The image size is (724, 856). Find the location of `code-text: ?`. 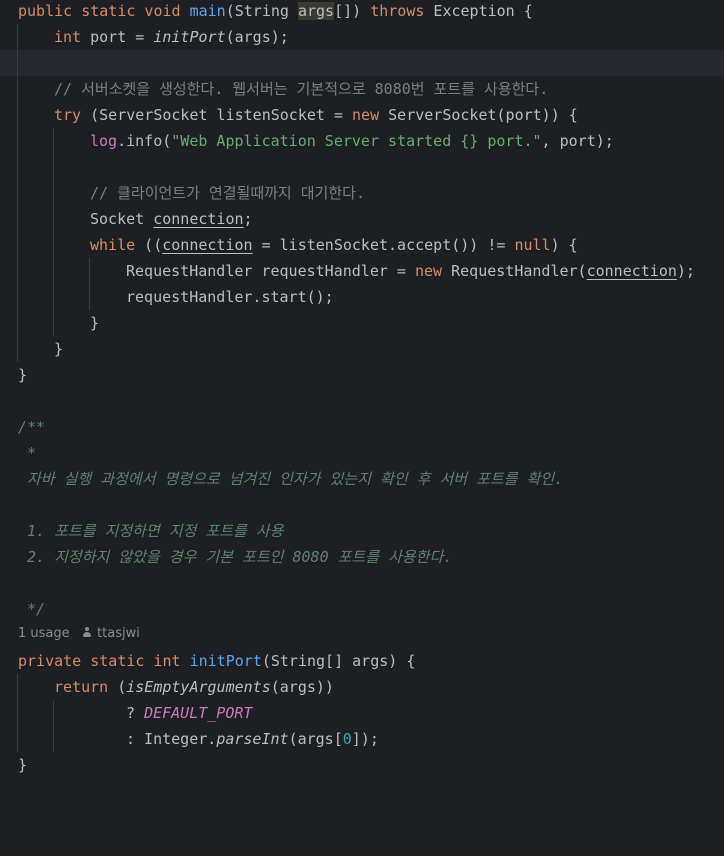

code-text: ? is located at coordinates (135, 713).